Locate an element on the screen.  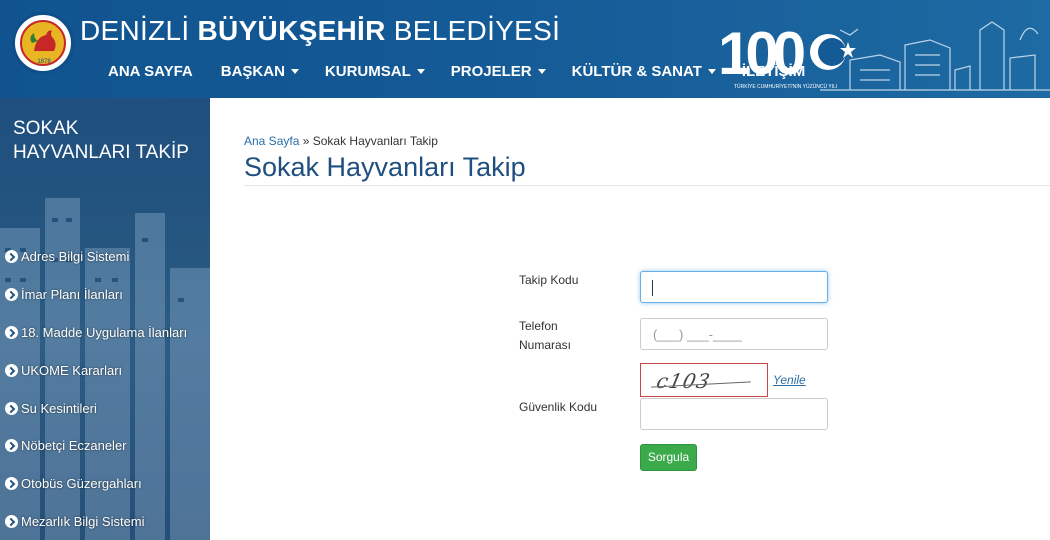
sidebar-item-nobetci-eczaneler: Nöbetçi Eczaneler is located at coordinates (96, 446).